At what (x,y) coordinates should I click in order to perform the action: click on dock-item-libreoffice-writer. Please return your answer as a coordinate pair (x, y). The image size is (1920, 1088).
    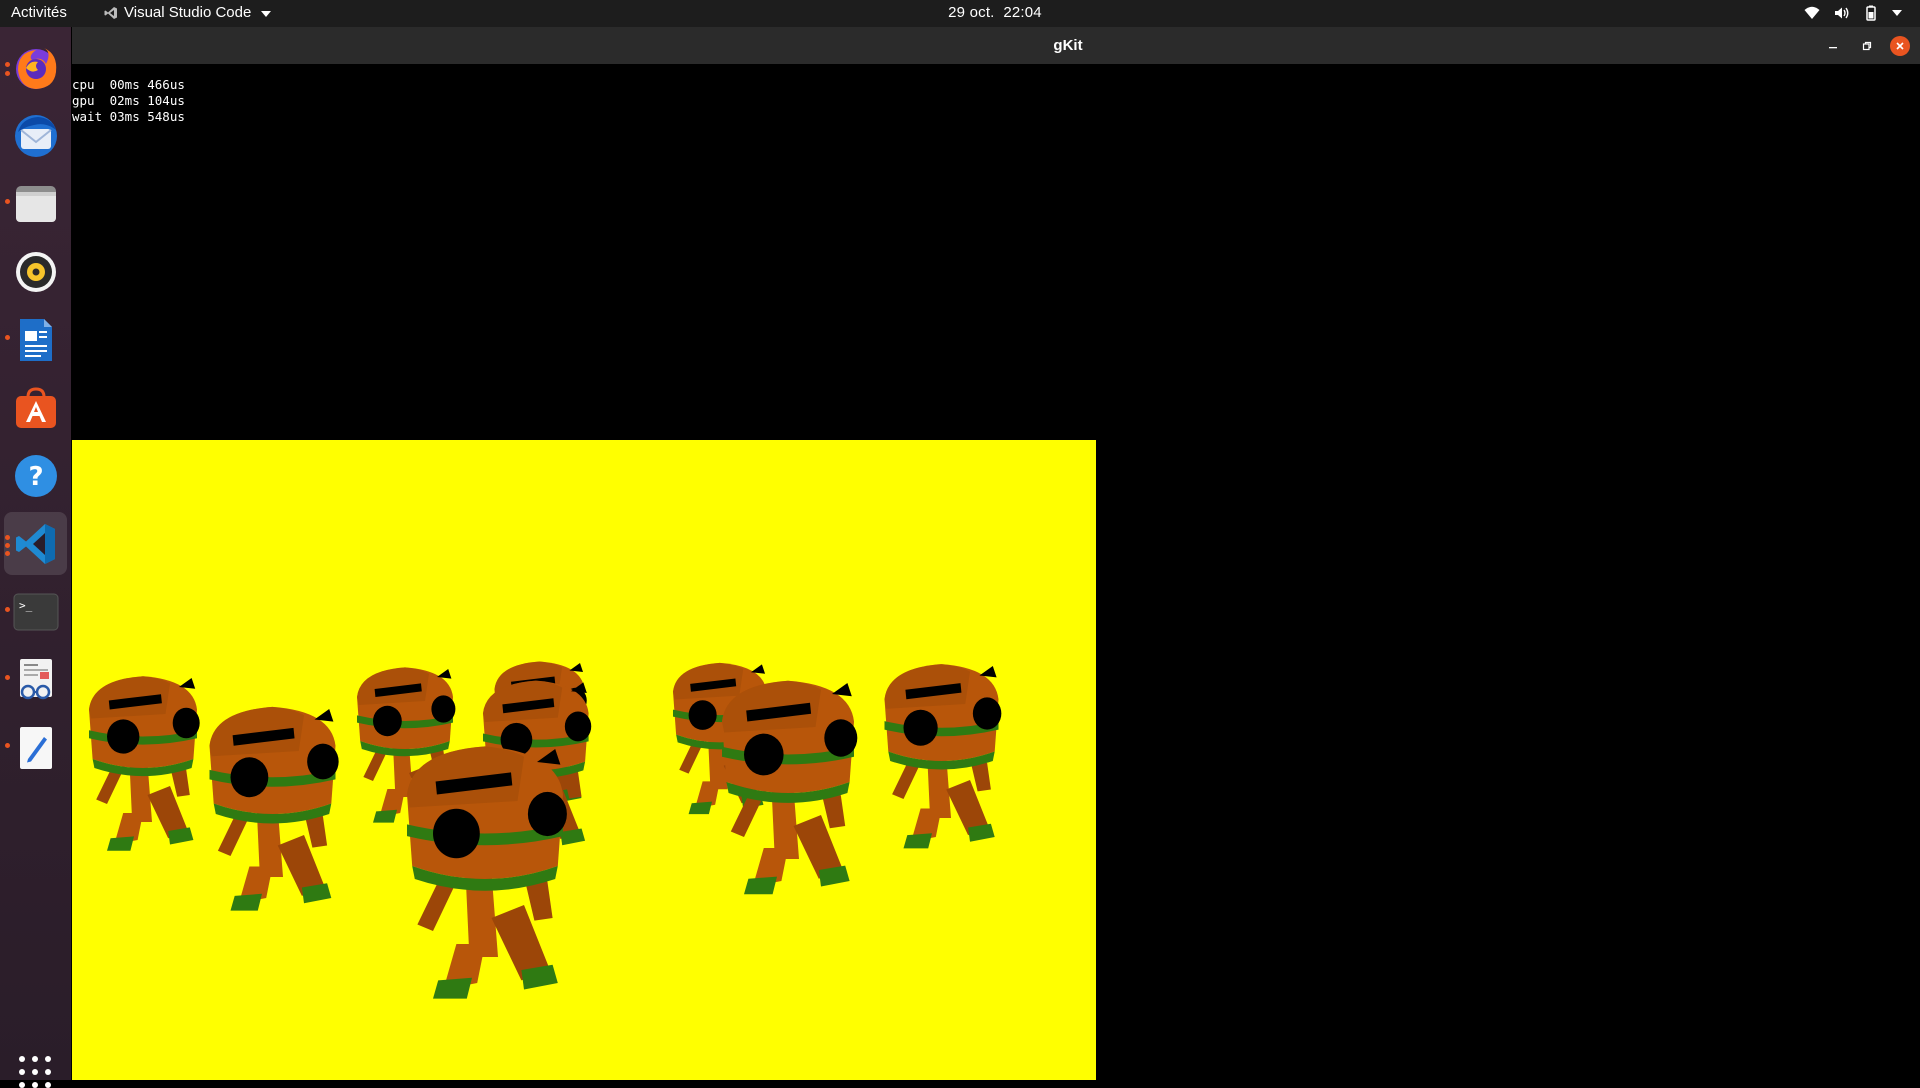
    Looking at the image, I should click on (35, 339).